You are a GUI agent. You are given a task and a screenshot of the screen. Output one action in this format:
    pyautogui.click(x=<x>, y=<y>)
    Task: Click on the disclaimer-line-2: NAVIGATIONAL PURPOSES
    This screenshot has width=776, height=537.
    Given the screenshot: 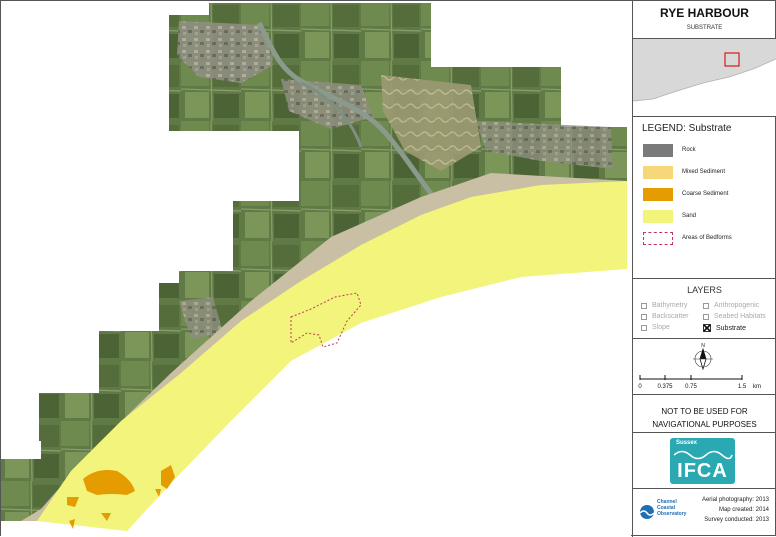 What is the action you would take?
    pyautogui.click(x=704, y=424)
    